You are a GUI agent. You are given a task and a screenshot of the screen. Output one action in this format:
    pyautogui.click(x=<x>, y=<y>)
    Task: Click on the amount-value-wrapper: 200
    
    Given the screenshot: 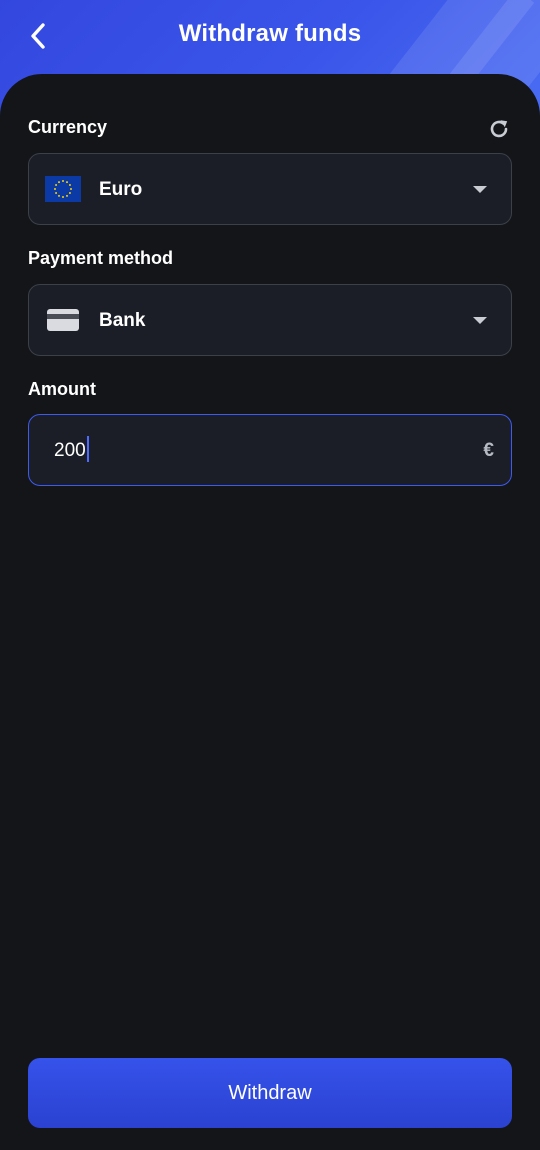 What is the action you would take?
    pyautogui.click(x=71, y=451)
    